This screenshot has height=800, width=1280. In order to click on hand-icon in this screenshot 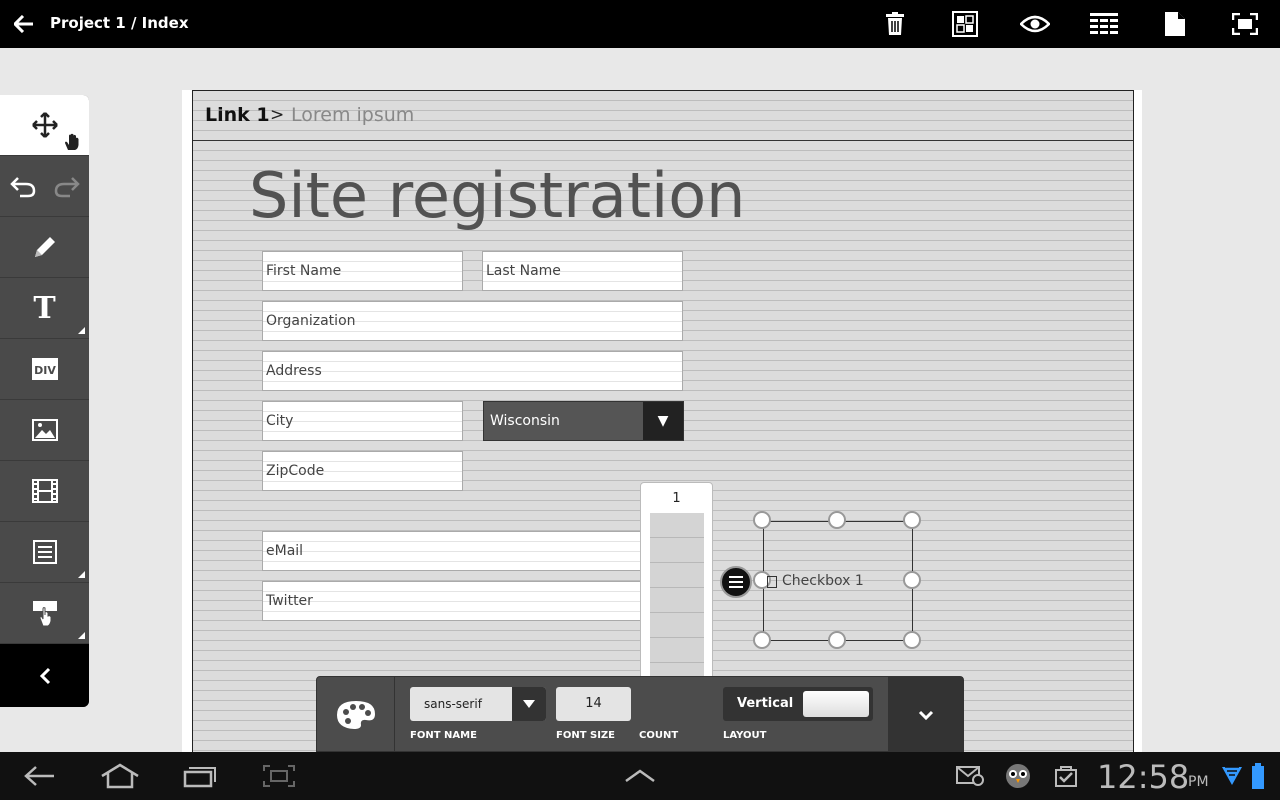, I will do `click(72, 141)`.